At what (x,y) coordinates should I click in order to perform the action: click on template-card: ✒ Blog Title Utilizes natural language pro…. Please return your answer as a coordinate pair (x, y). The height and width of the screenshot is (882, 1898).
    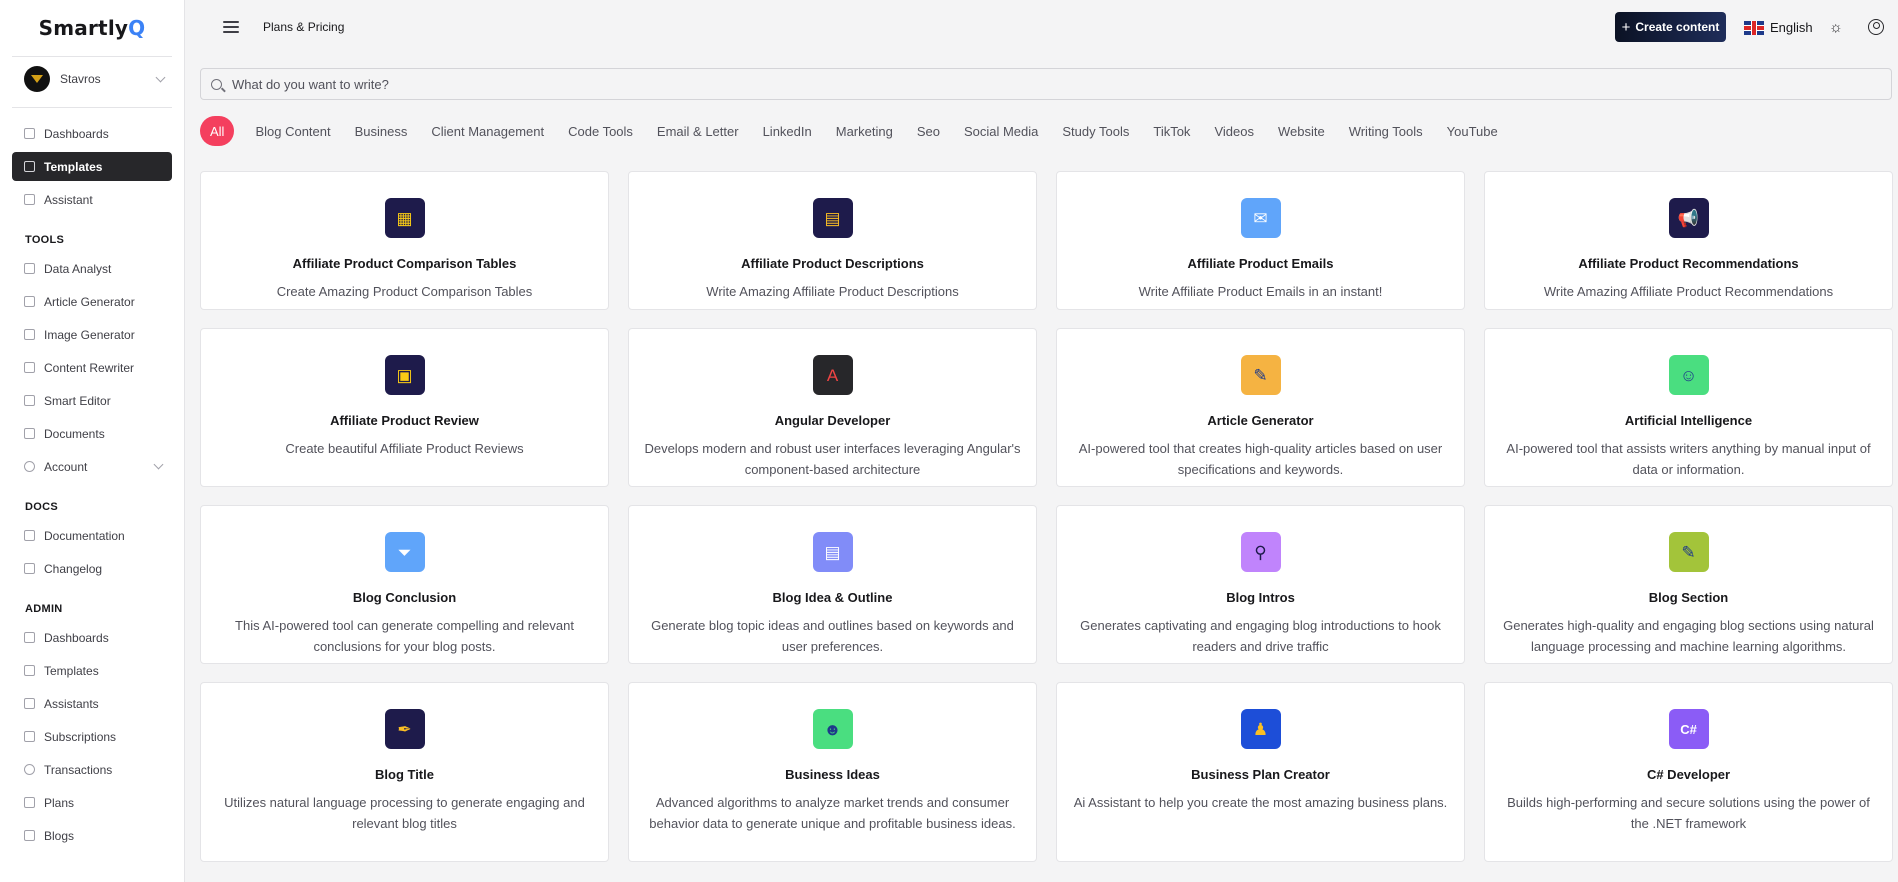
    Looking at the image, I should click on (404, 772).